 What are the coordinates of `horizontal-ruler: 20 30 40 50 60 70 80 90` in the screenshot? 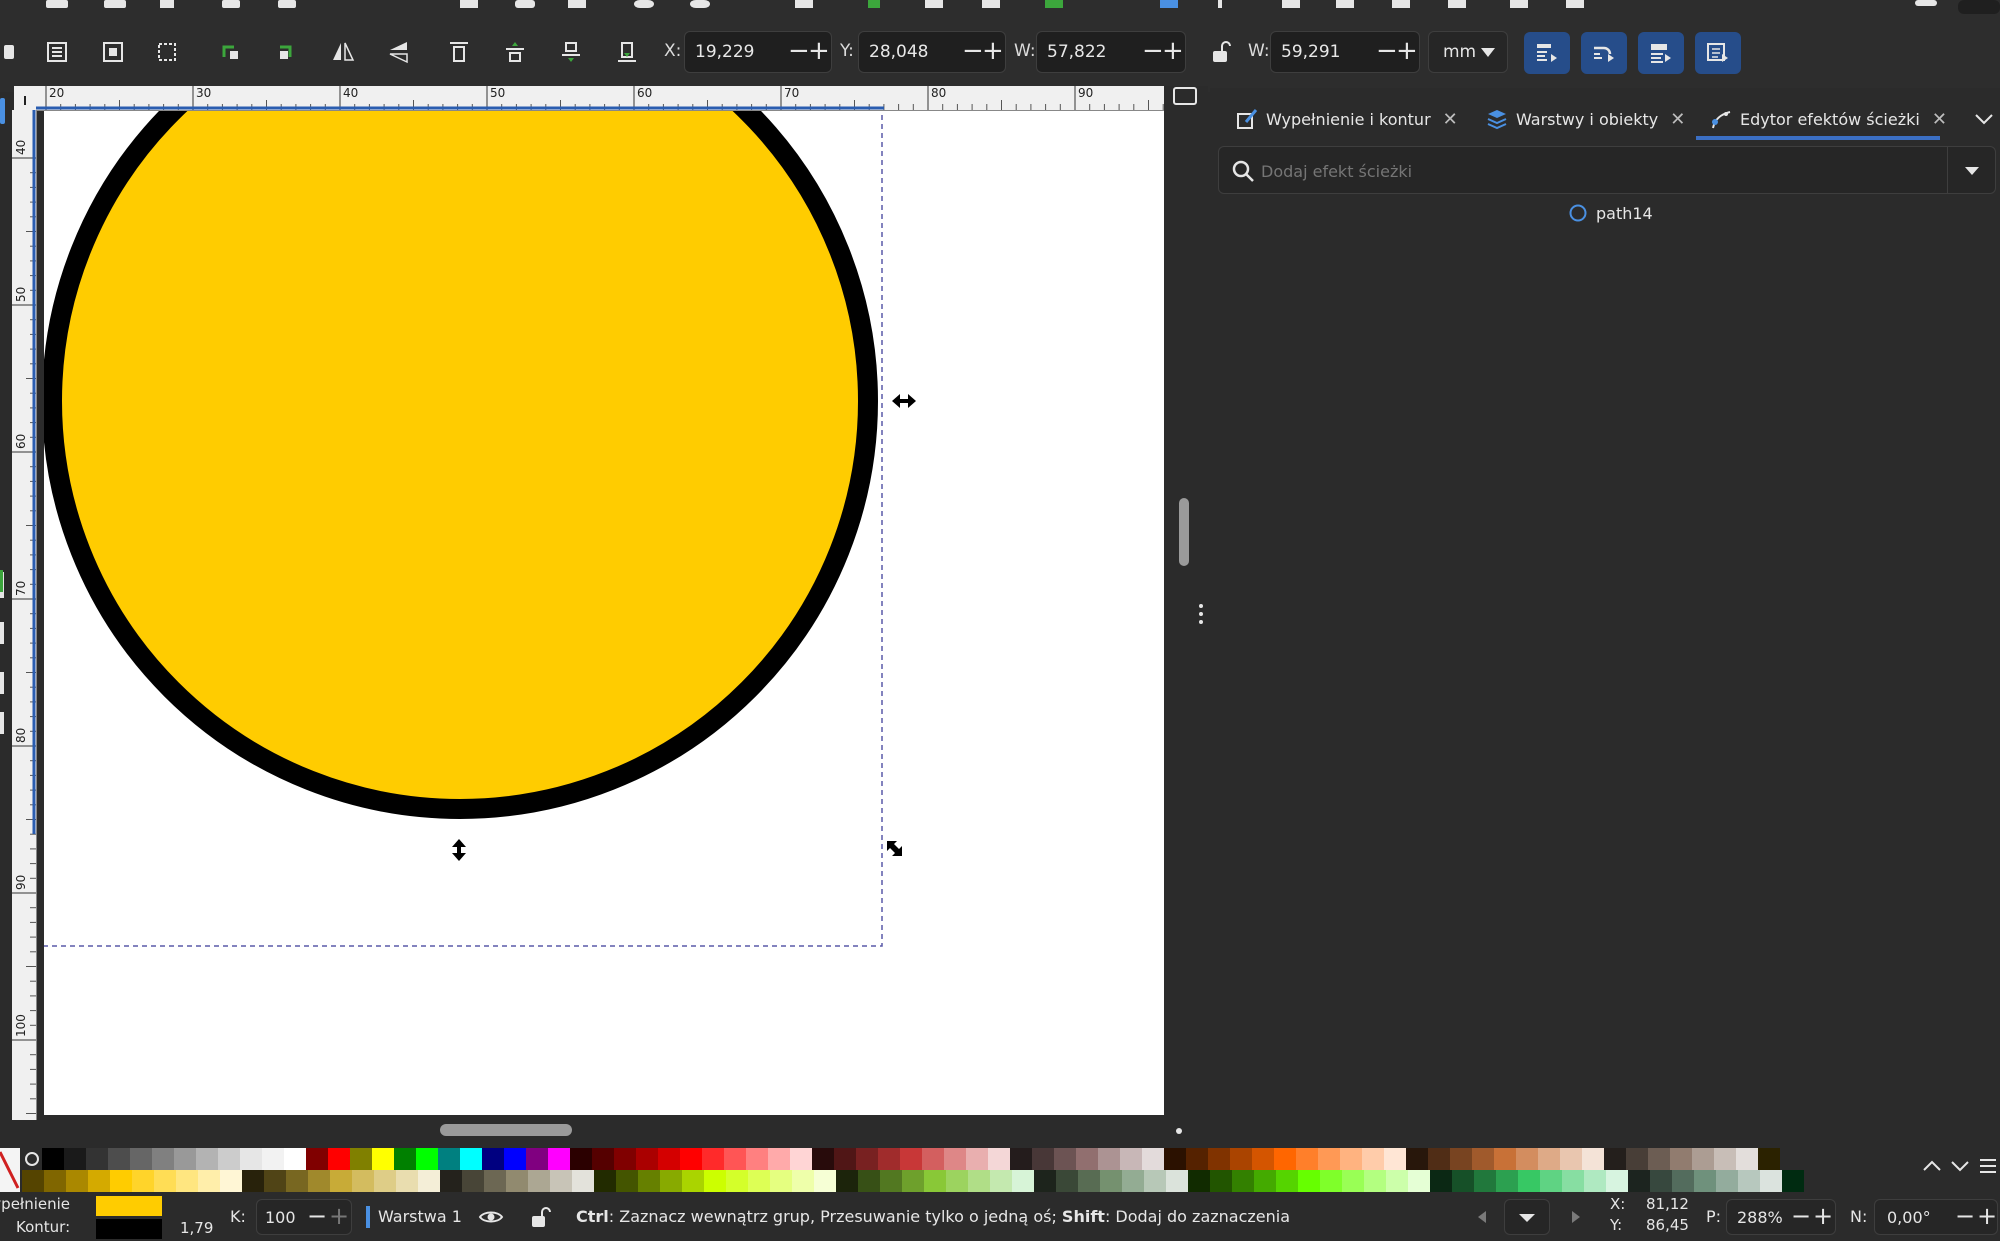 It's located at (617, 98).